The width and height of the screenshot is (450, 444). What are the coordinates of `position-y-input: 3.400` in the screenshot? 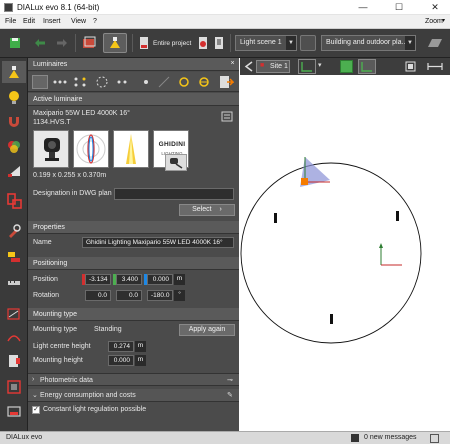 It's located at (129, 279).